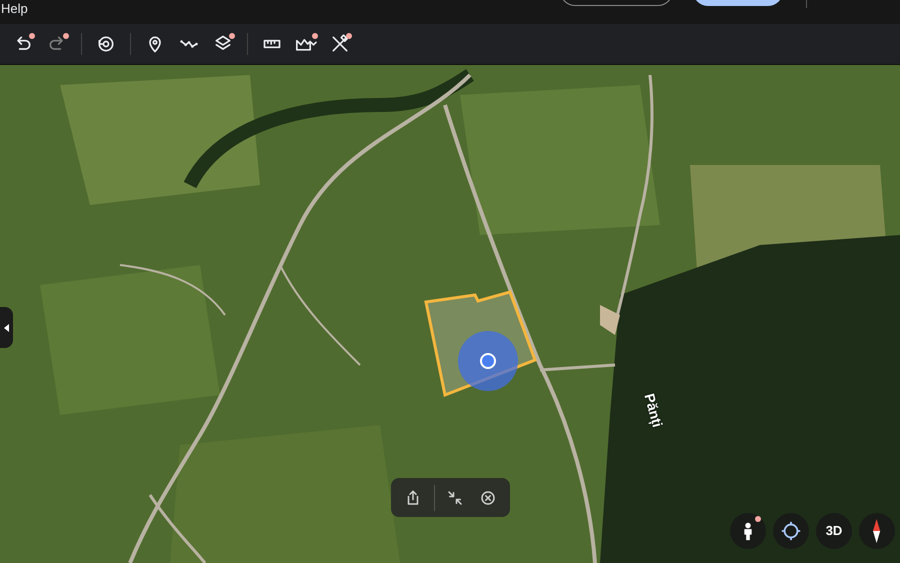 This screenshot has width=900, height=563. Describe the element at coordinates (487, 497) in the screenshot. I see `close-icon` at that location.